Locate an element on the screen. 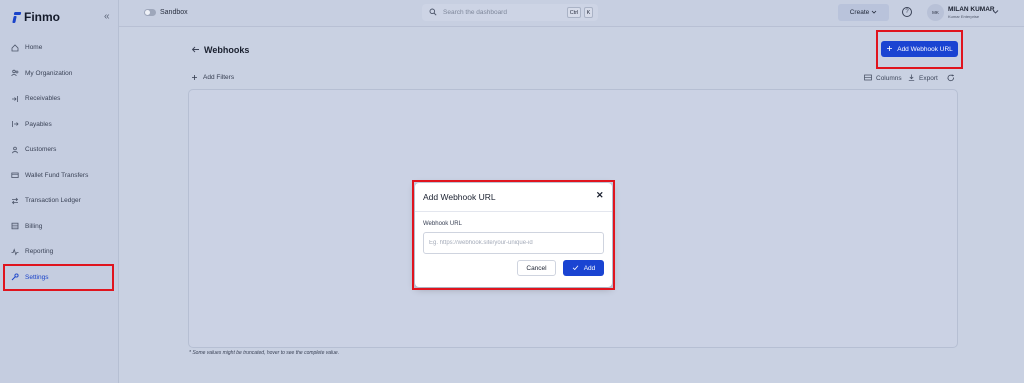  sidebar-item-reporting: Reporting is located at coordinates (59, 252).